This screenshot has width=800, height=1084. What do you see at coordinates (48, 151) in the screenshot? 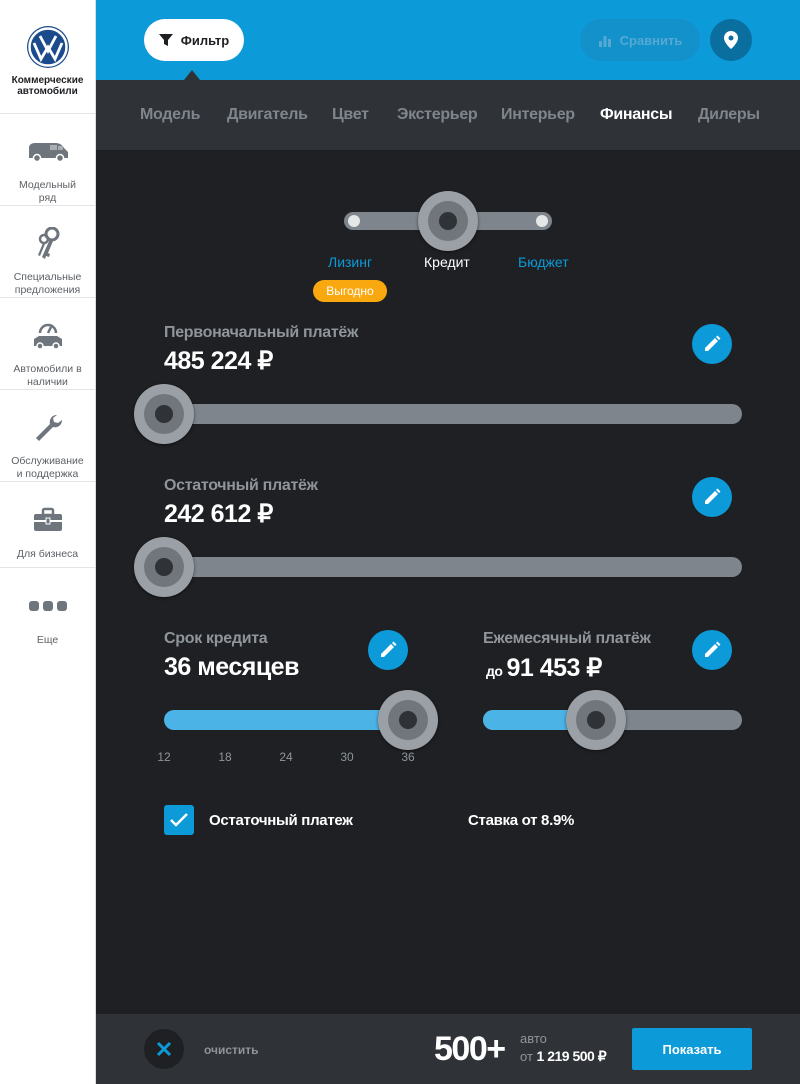
I see `van-icon` at bounding box center [48, 151].